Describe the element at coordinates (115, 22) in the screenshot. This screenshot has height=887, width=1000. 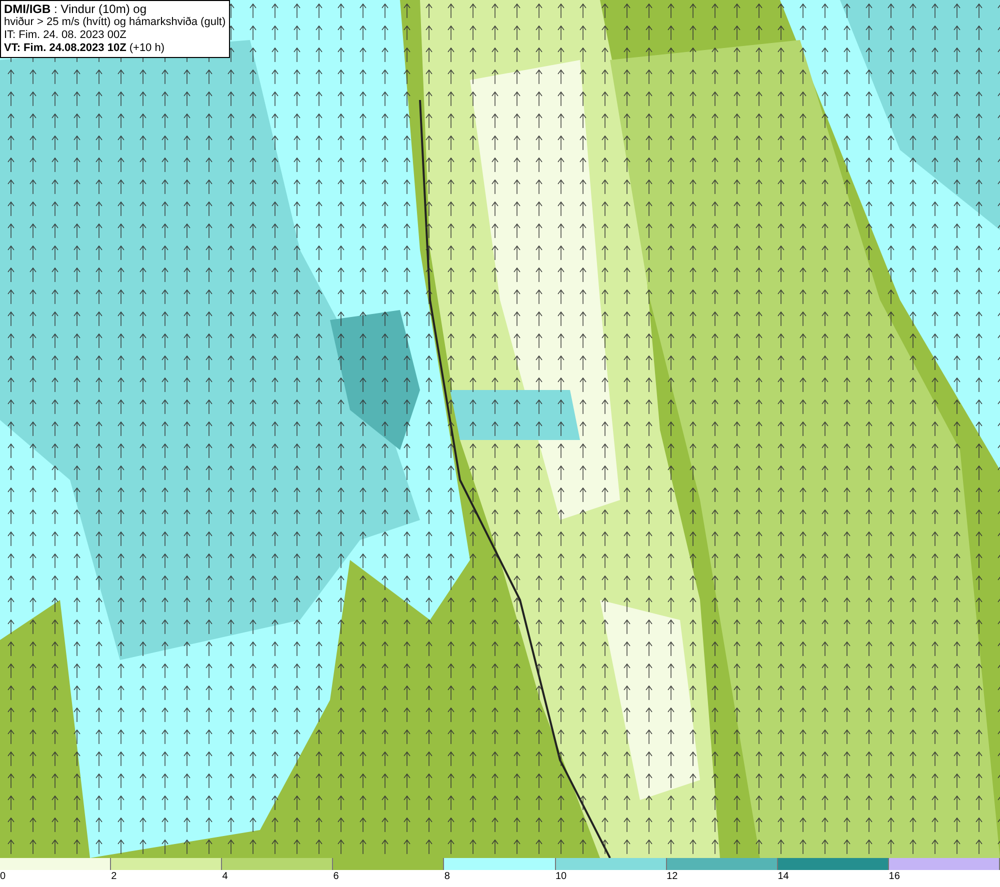
I see `info-line: hviður > 25 m/s (hvítt) og hámarkshviða (gult)` at that location.